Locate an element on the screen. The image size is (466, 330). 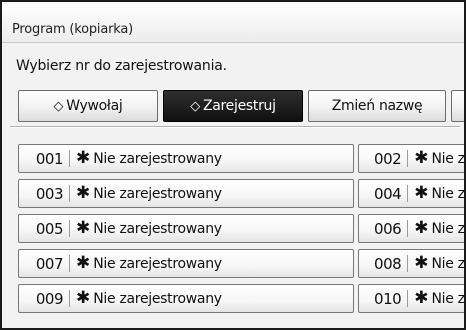
program-item-005: 005 ✱ Nie zarejestrowany is located at coordinates (186, 228).